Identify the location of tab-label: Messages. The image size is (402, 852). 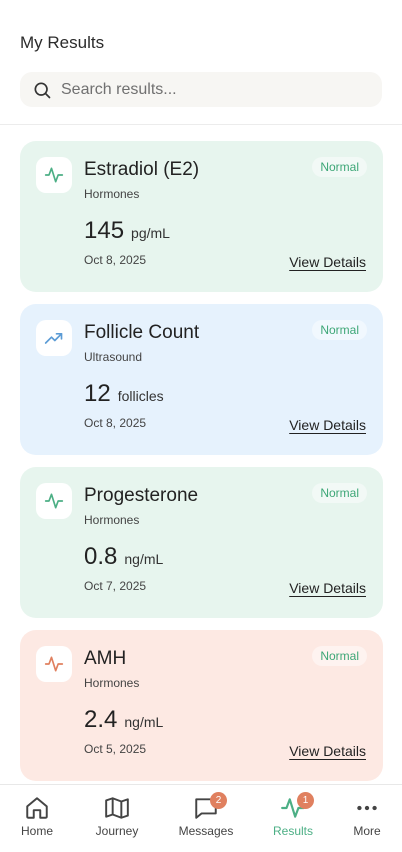
(206, 831).